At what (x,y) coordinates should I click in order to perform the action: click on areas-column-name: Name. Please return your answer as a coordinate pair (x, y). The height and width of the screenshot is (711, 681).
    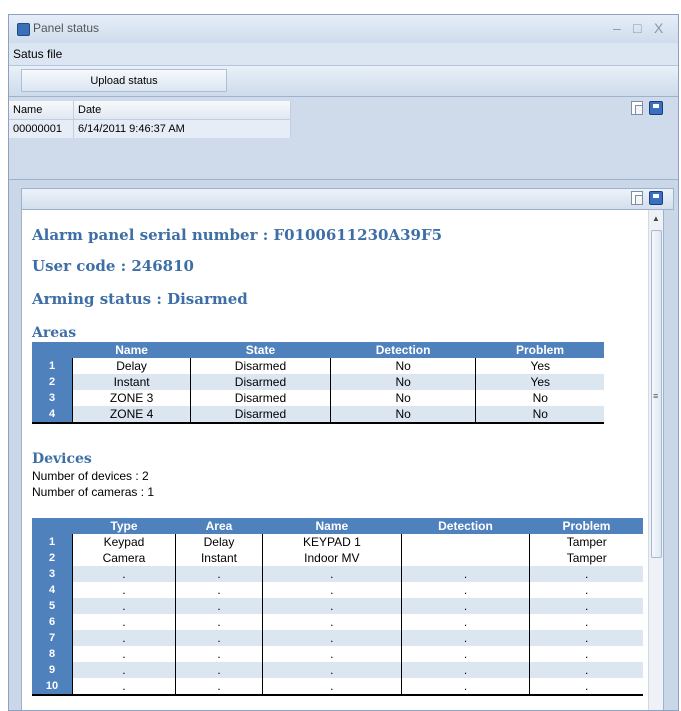
    Looking at the image, I should click on (131, 350).